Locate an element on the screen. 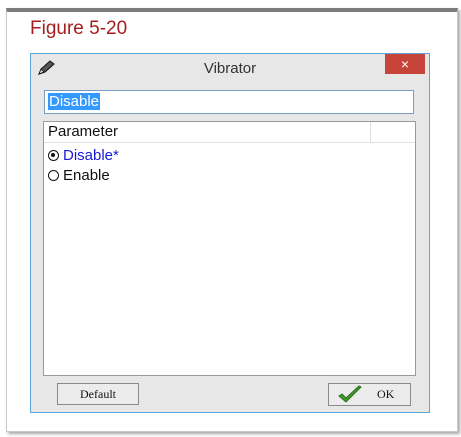 This screenshot has height=437, width=461. column-header-parameter: Parameter is located at coordinates (83, 131).